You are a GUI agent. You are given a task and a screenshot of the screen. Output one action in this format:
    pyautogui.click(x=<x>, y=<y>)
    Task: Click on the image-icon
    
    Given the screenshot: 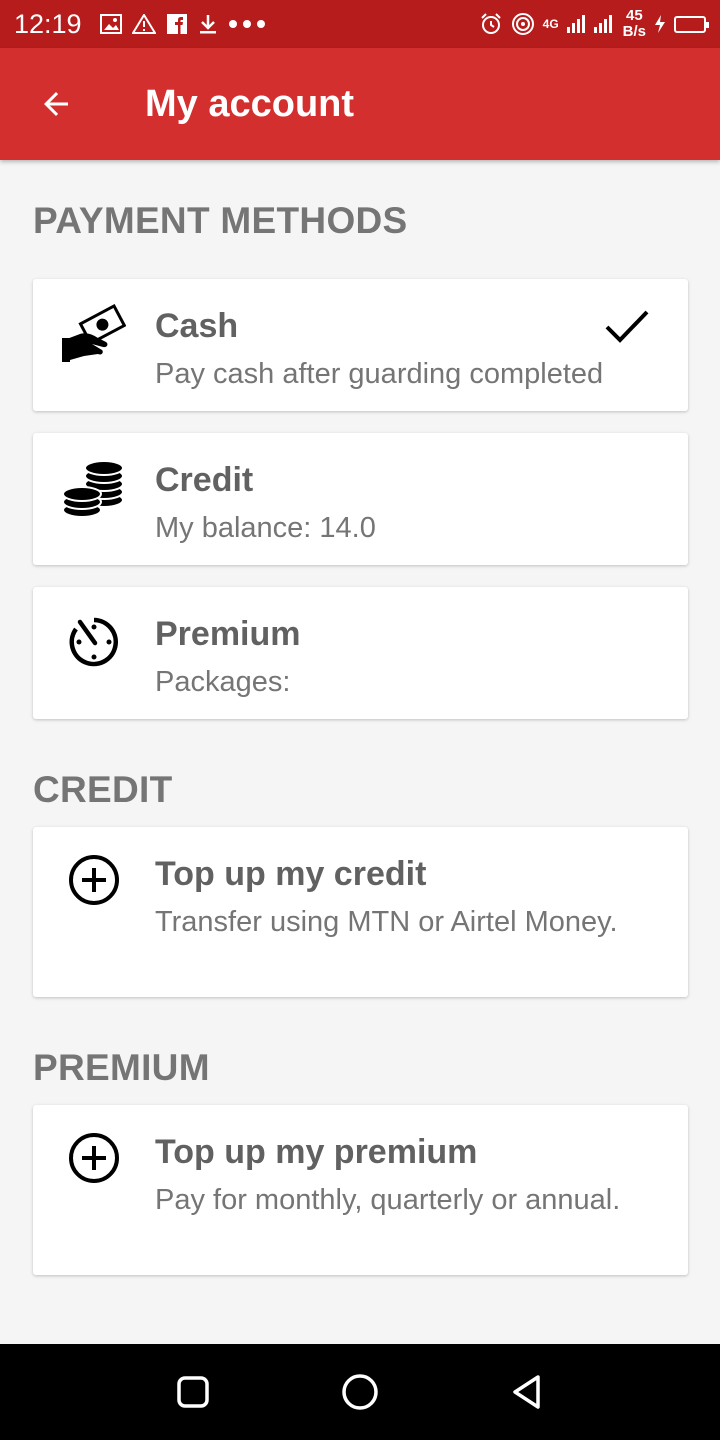 What is the action you would take?
    pyautogui.click(x=110, y=24)
    